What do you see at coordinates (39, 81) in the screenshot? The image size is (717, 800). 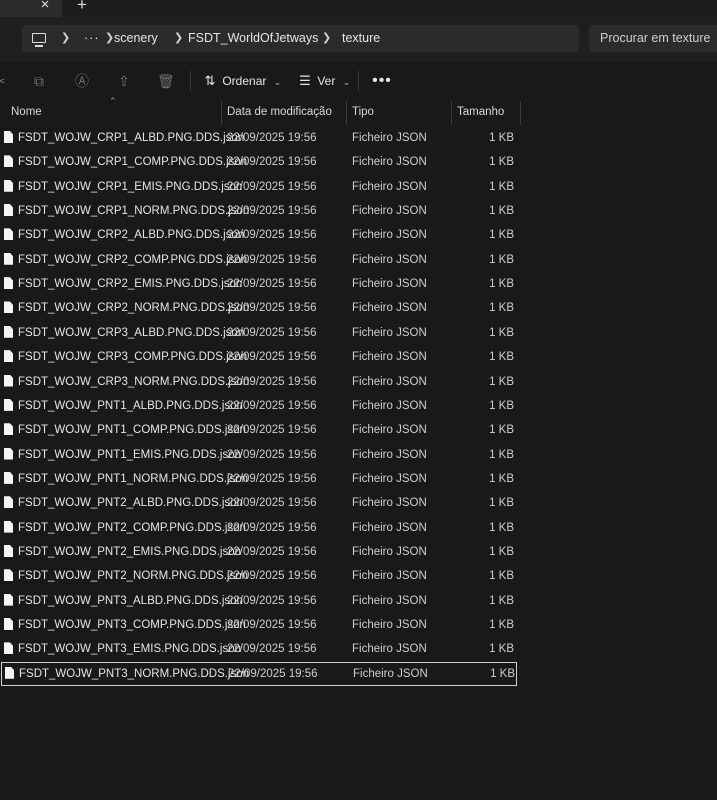 I see `copy-icon: ⧉` at bounding box center [39, 81].